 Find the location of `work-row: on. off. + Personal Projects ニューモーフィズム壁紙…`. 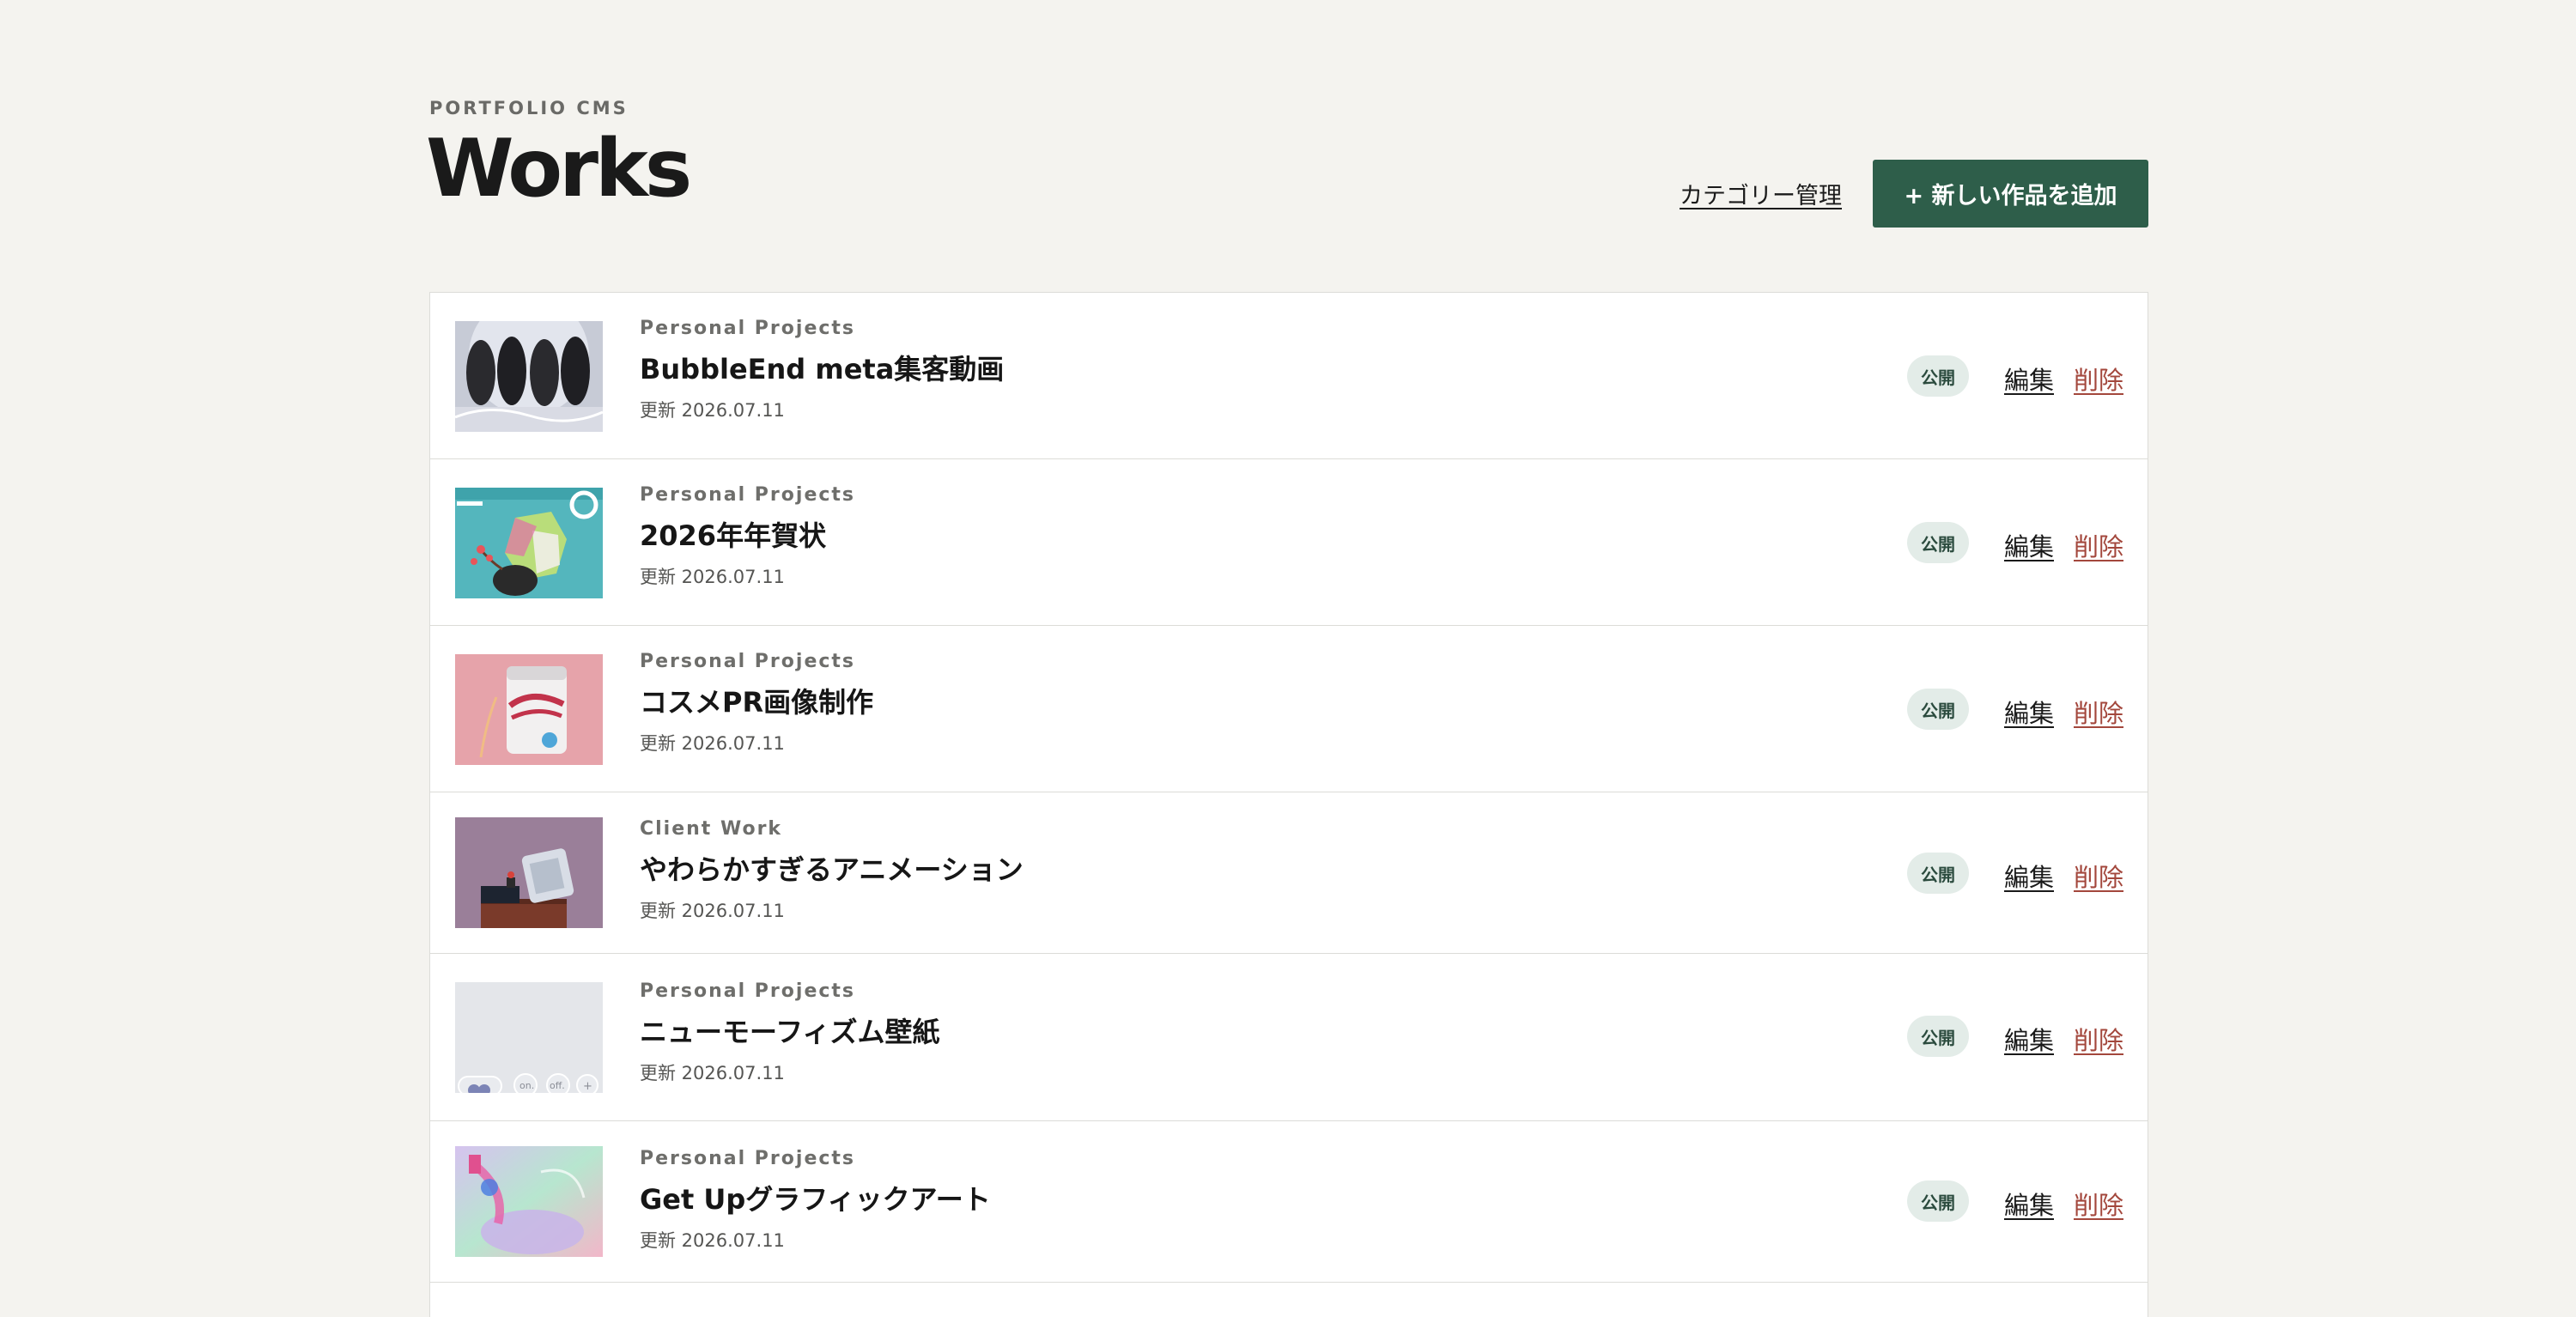

work-row: on. off. + Personal Projects ニューモーフィズム壁紙… is located at coordinates (1289, 1037).